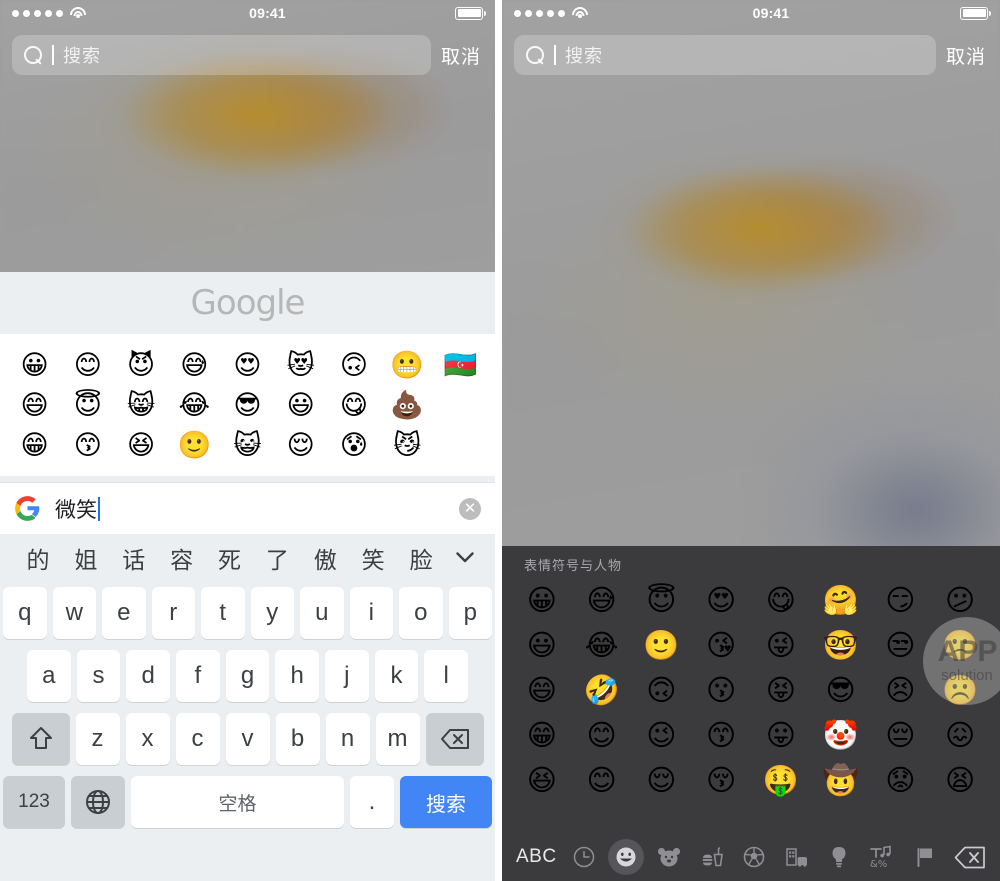 The width and height of the screenshot is (1000, 881). What do you see at coordinates (407, 446) in the screenshot?
I see `emoji-cell: 😼` at bounding box center [407, 446].